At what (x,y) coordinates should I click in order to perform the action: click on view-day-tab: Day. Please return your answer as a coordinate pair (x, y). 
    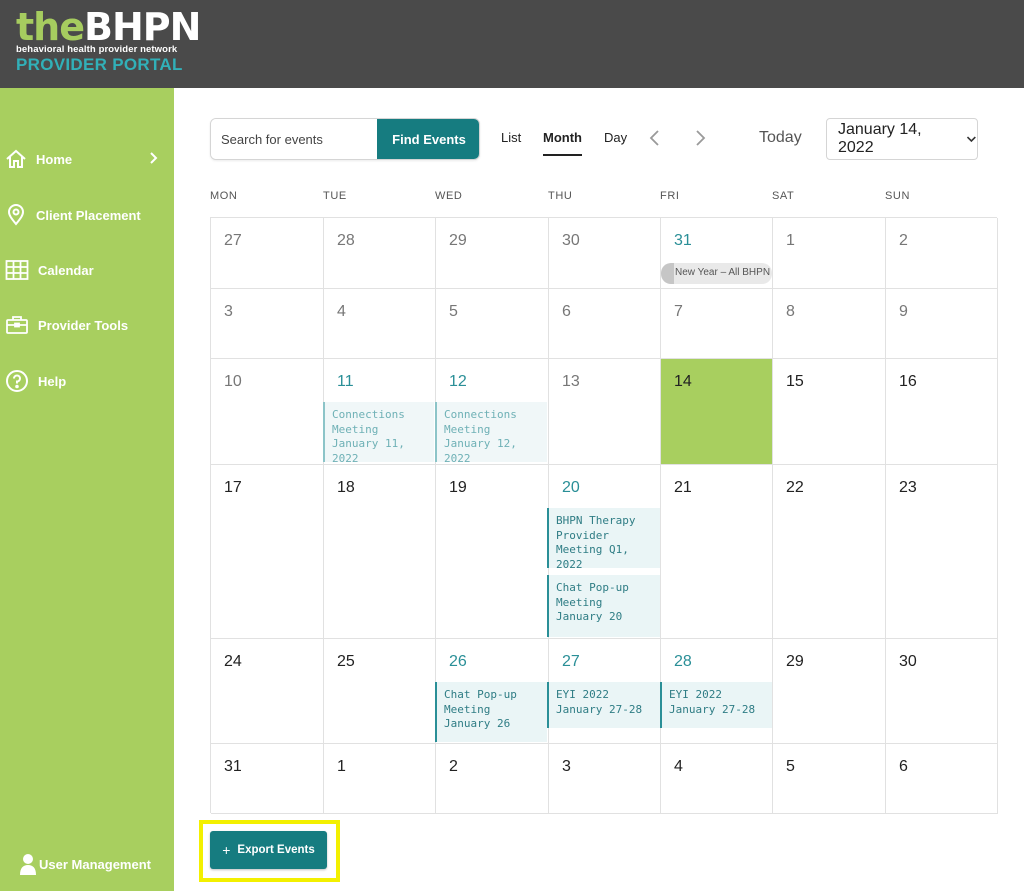
    Looking at the image, I should click on (615, 137).